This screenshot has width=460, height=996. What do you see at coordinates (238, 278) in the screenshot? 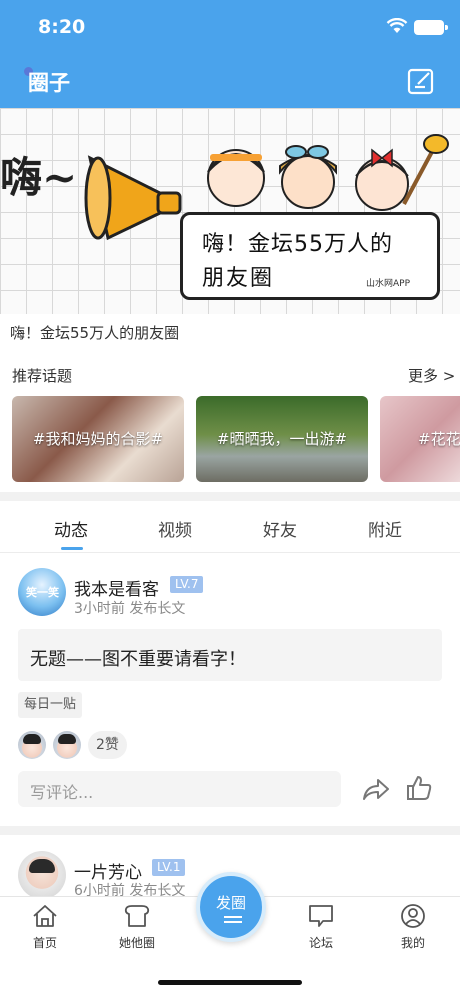
I see `bubble-text-line2: 朋友圈` at bounding box center [238, 278].